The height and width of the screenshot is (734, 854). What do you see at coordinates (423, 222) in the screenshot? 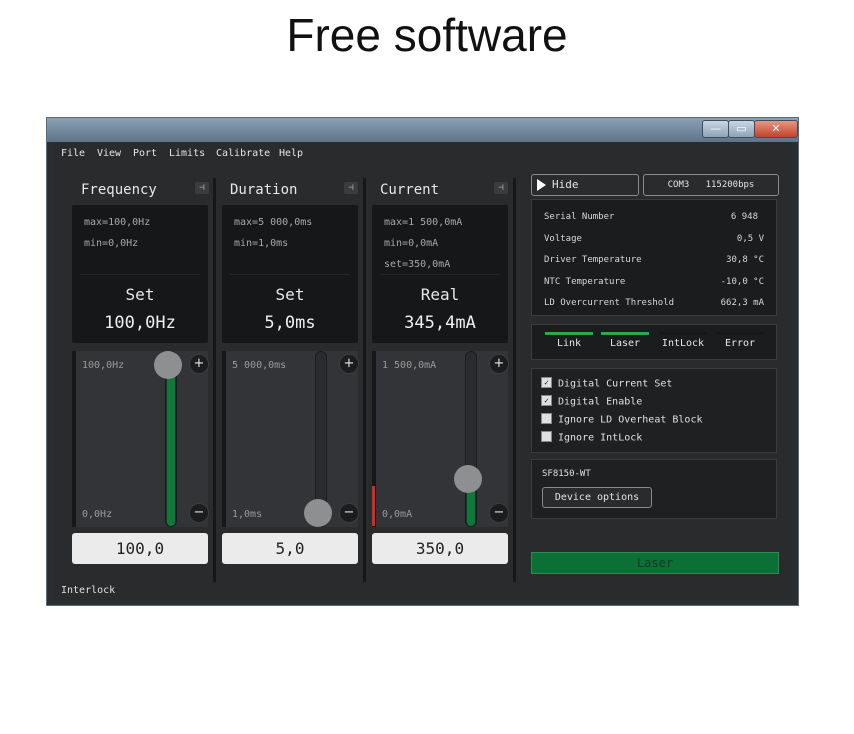
I see `max-limit: max=1 500,0mA` at bounding box center [423, 222].